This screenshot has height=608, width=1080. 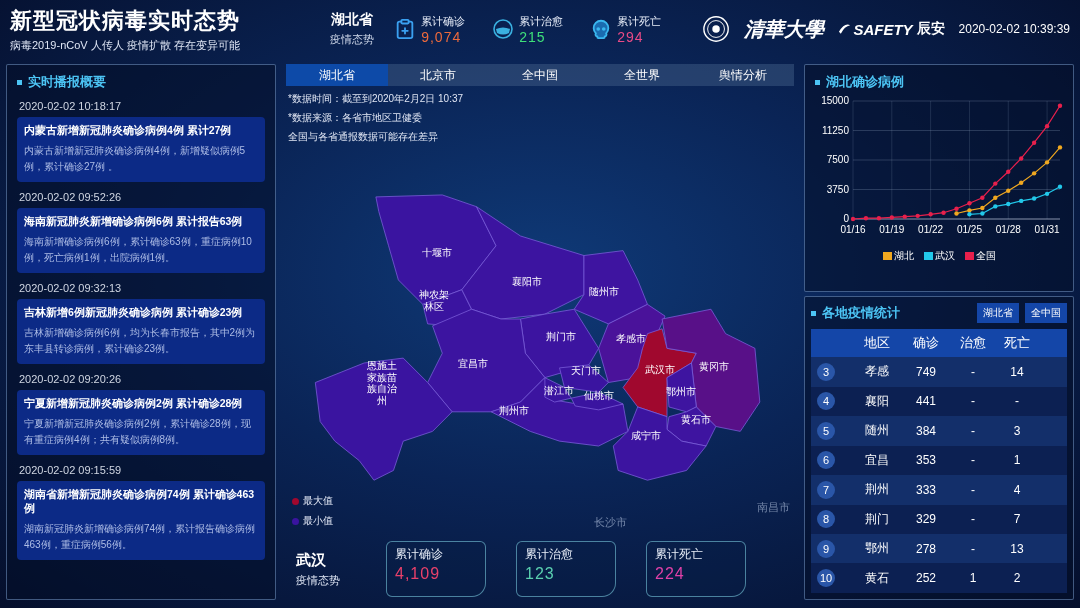 I want to click on news-time: 2020-02-02 09:52:26, so click(x=71, y=197).